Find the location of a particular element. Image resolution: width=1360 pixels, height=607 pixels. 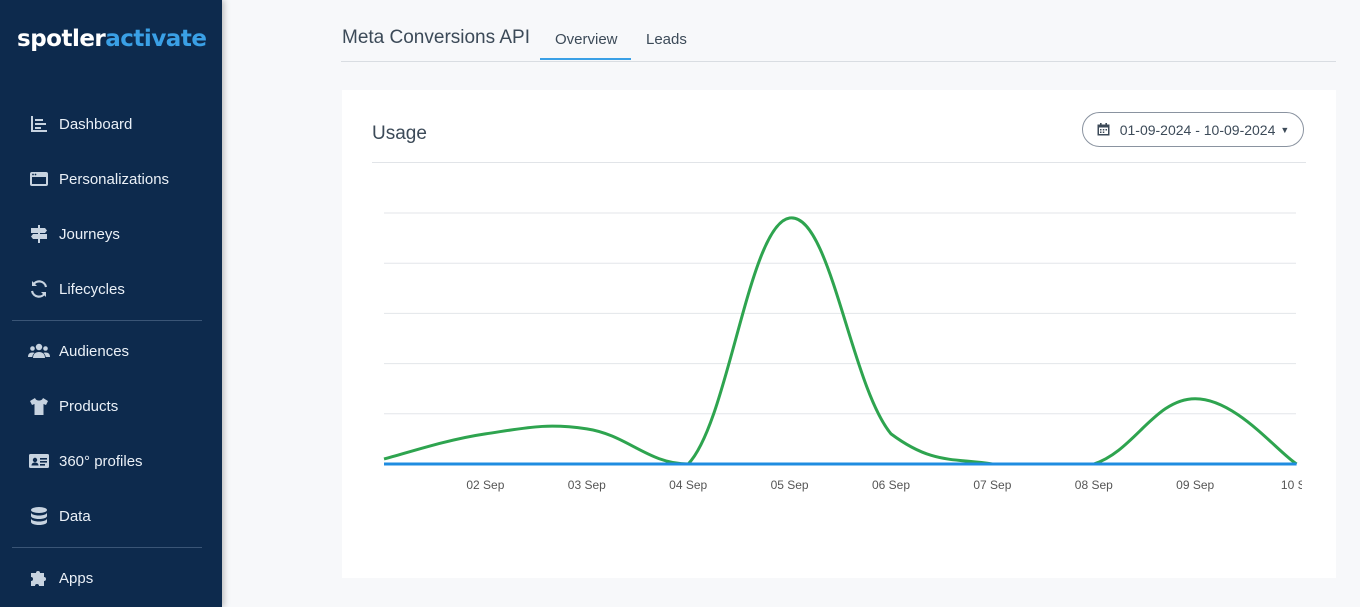

active-tab-indicator is located at coordinates (585, 59).